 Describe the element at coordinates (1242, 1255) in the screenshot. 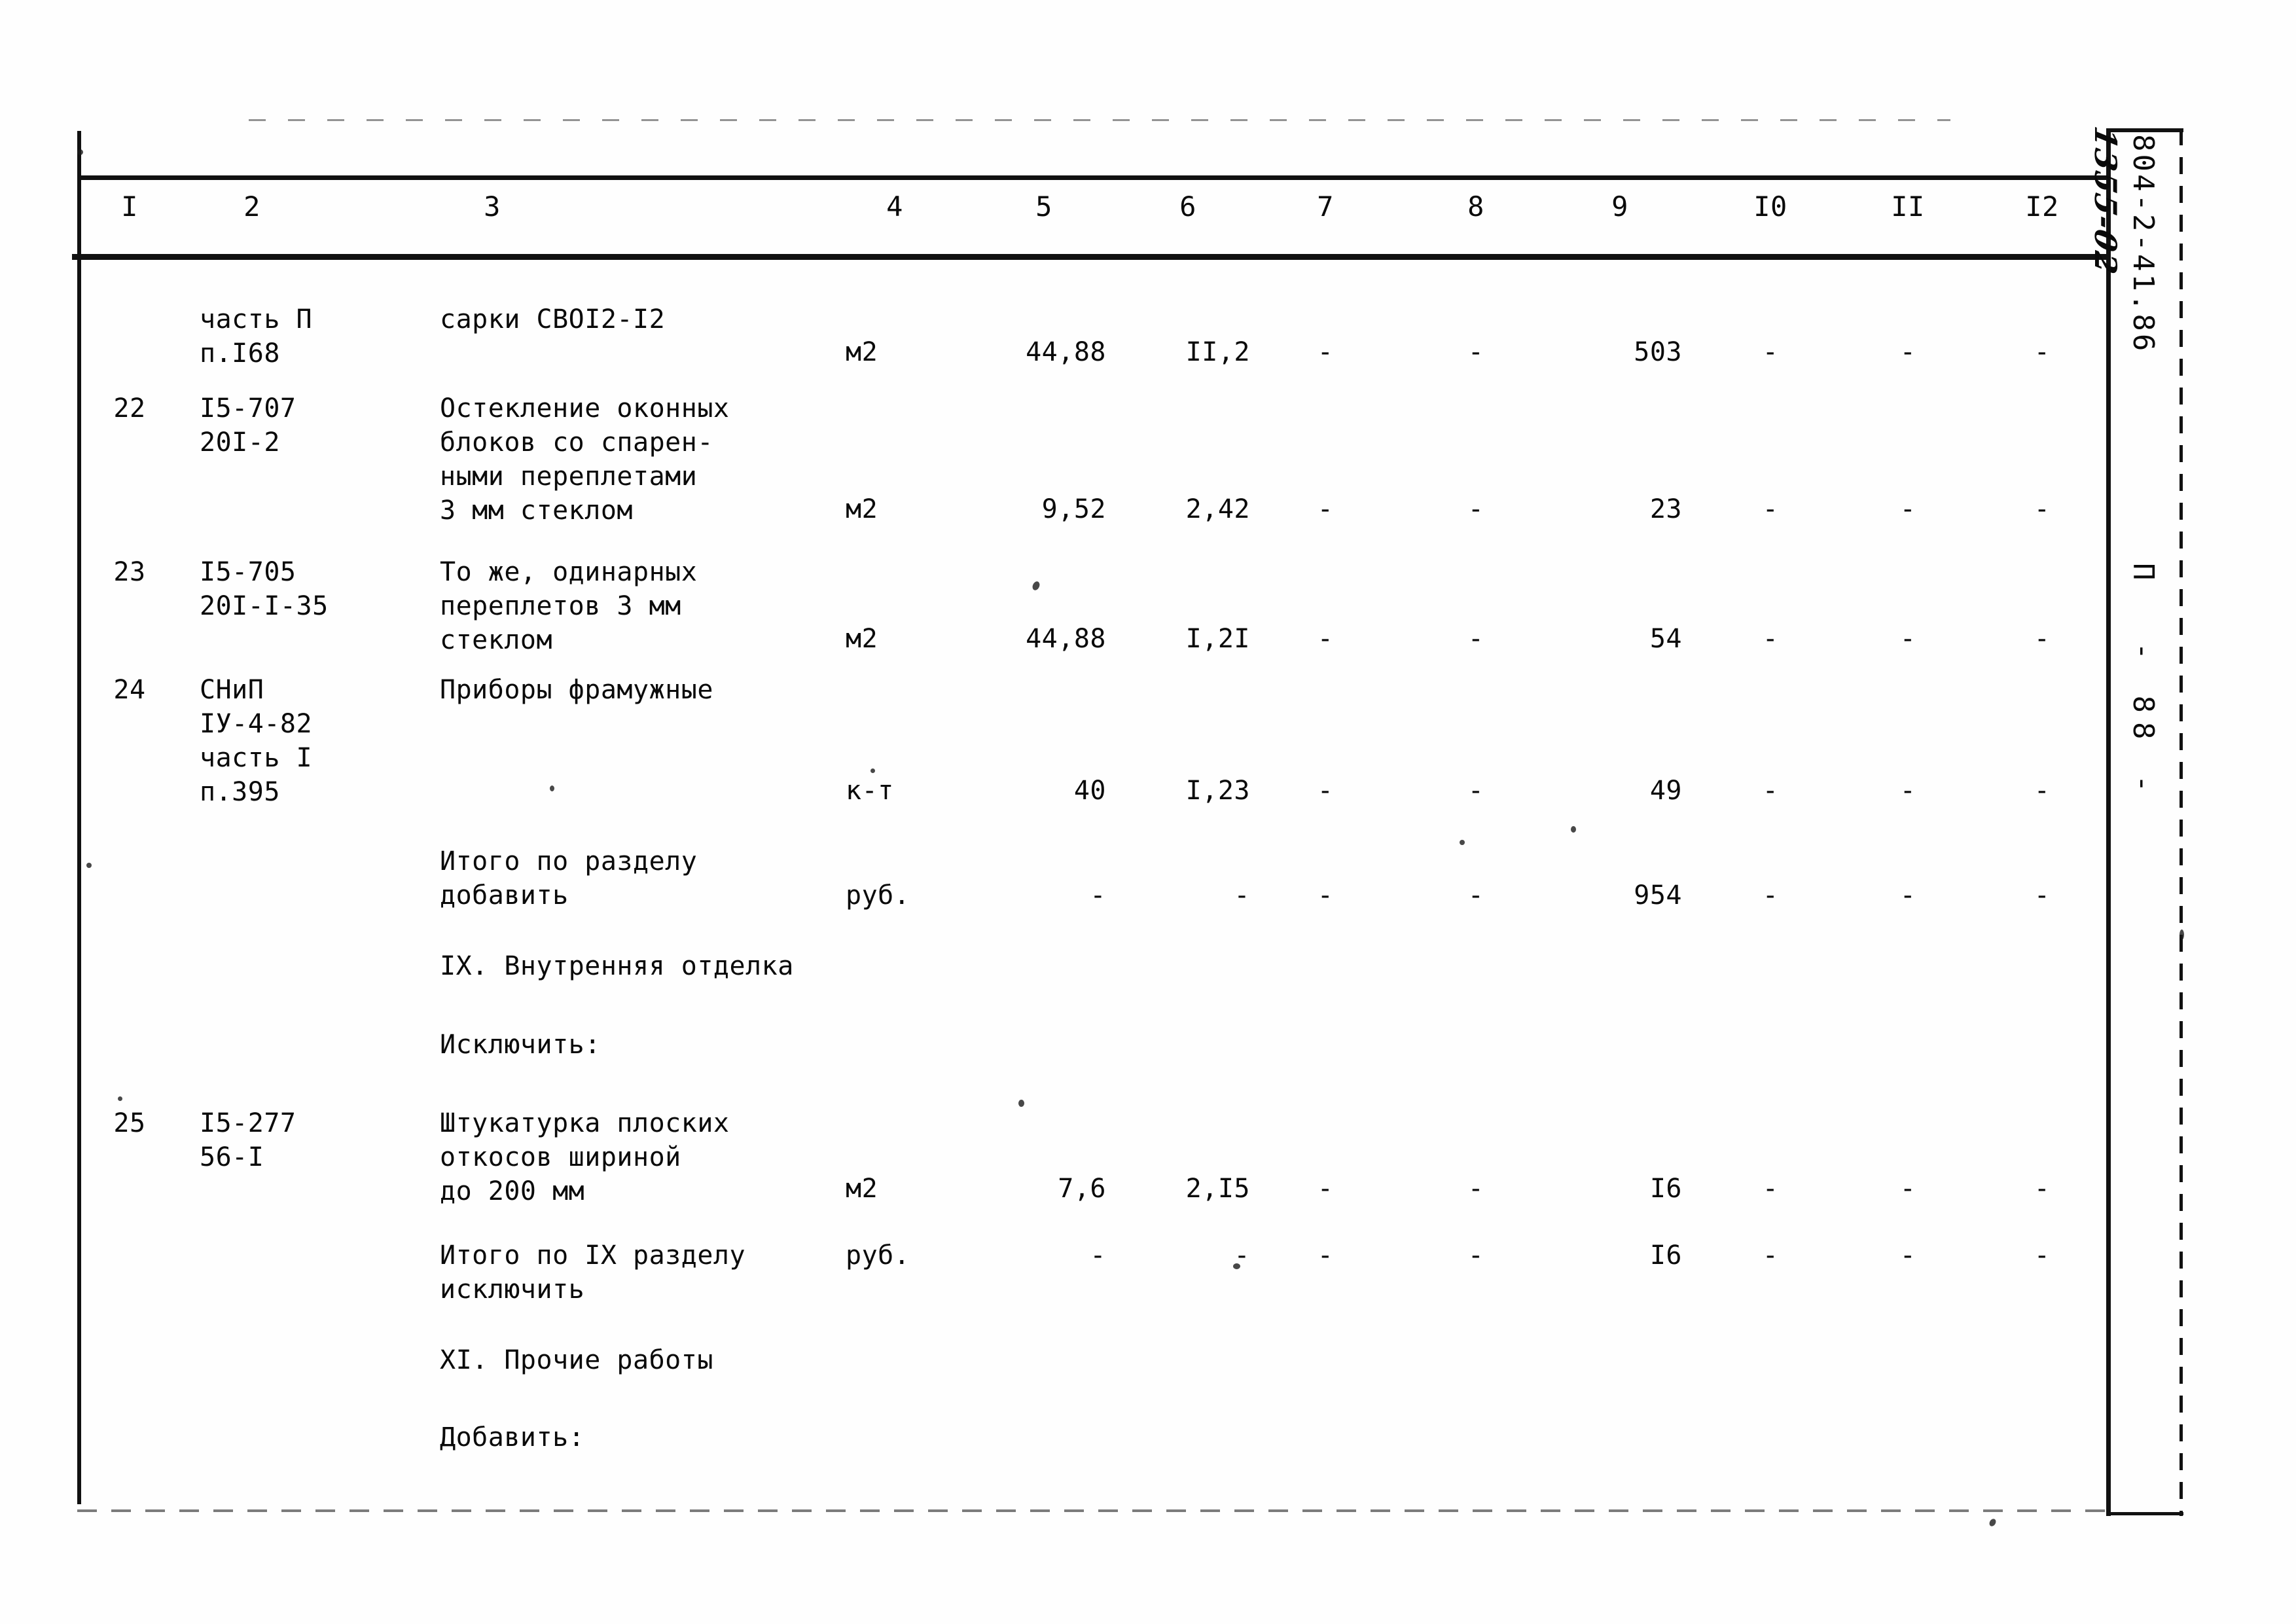

I see `row-value-col-6: -` at that location.